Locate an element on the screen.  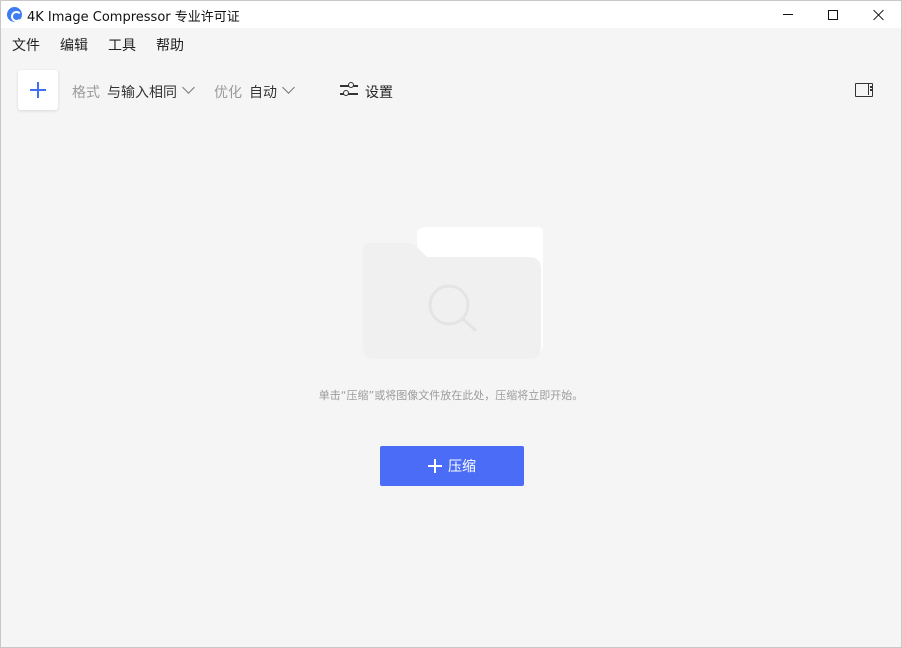
title-bar: 4K Image Compressor 专业许可证 is located at coordinates (451, 14).